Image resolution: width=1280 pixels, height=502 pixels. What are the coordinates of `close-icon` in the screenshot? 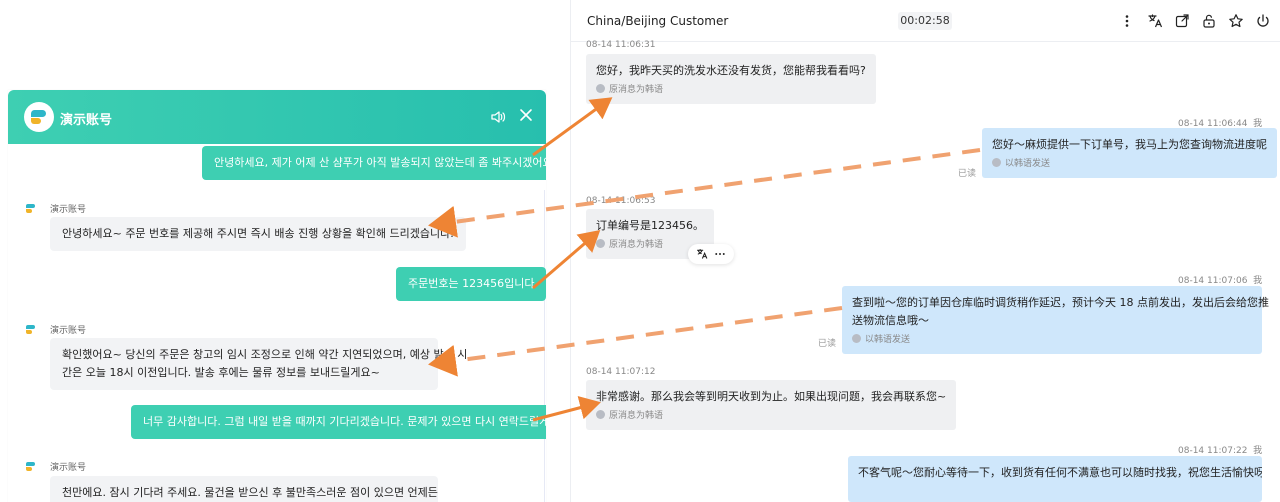 It's located at (526, 115).